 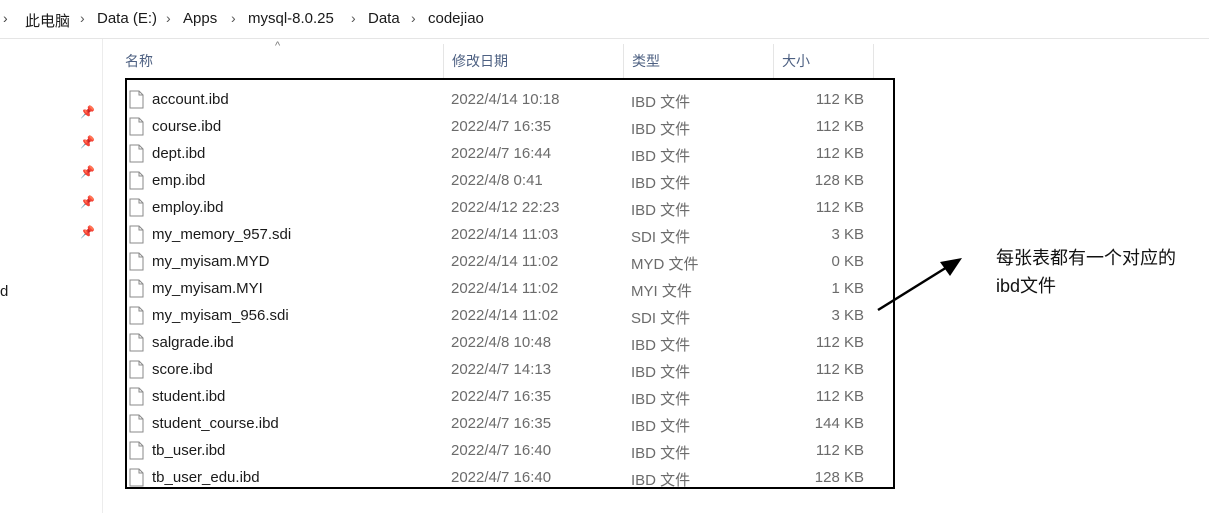 I want to click on column-header-modified-label: 修改日期, so click(x=480, y=61).